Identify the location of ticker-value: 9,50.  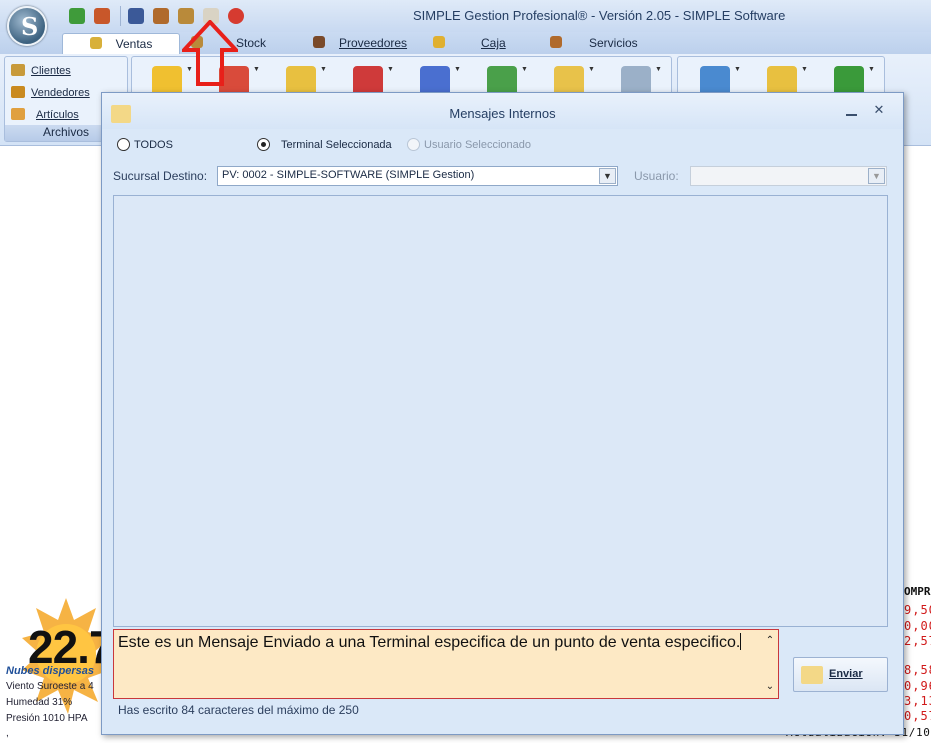
(917, 610).